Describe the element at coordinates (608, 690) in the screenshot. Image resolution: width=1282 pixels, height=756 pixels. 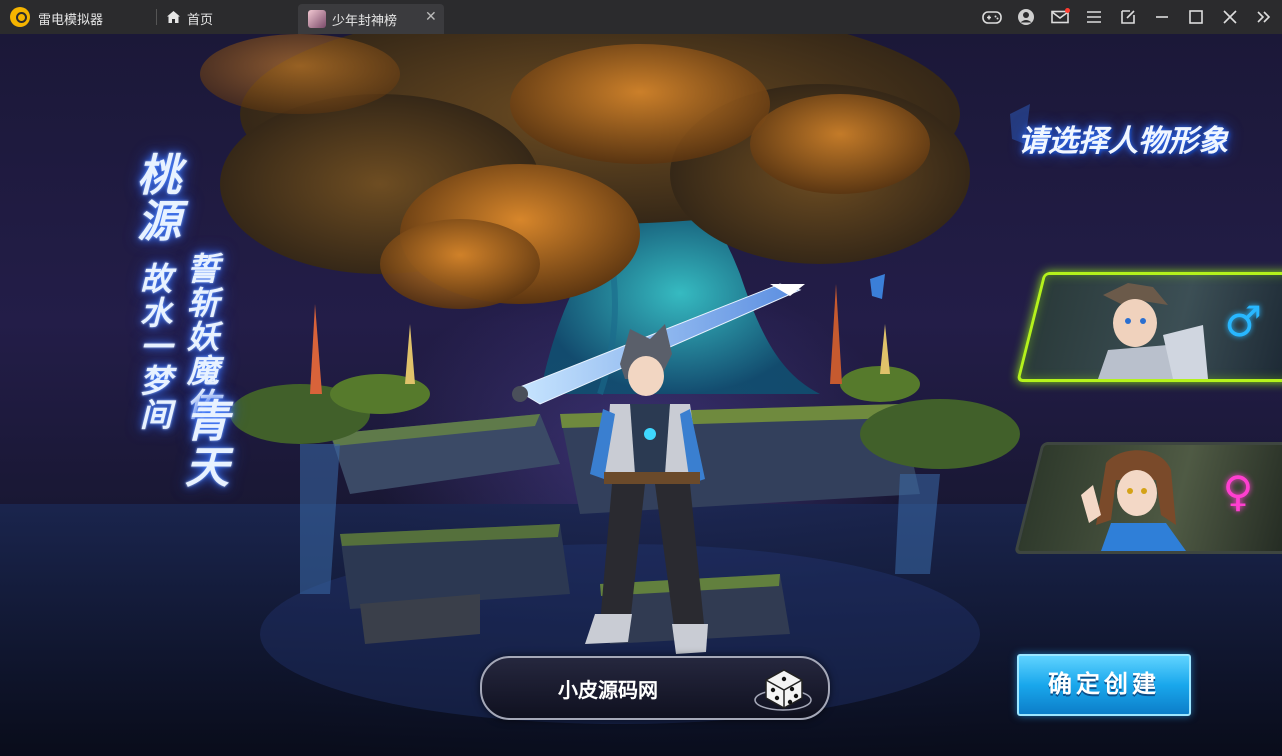
I see `character-name-value: 小皮源码网` at that location.